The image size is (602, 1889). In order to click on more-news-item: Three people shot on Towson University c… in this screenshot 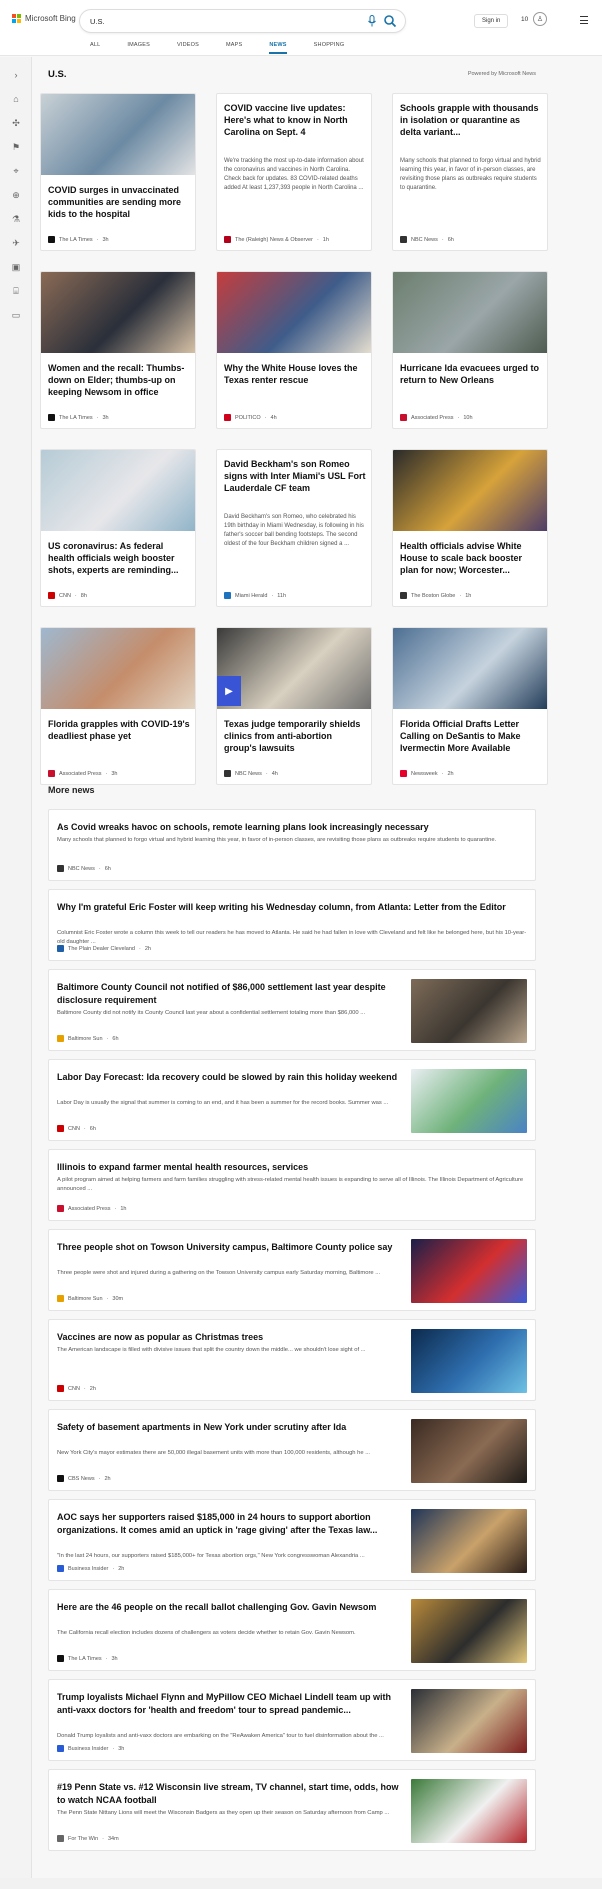, I will do `click(292, 1270)`.